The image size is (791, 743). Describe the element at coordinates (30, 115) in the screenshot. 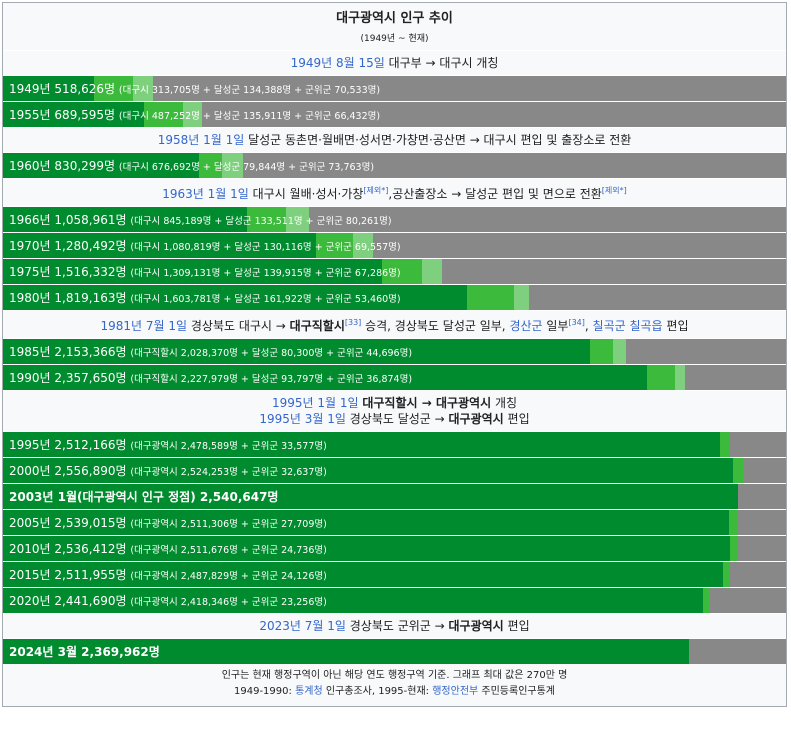

I see `bar-year: 1955년` at that location.